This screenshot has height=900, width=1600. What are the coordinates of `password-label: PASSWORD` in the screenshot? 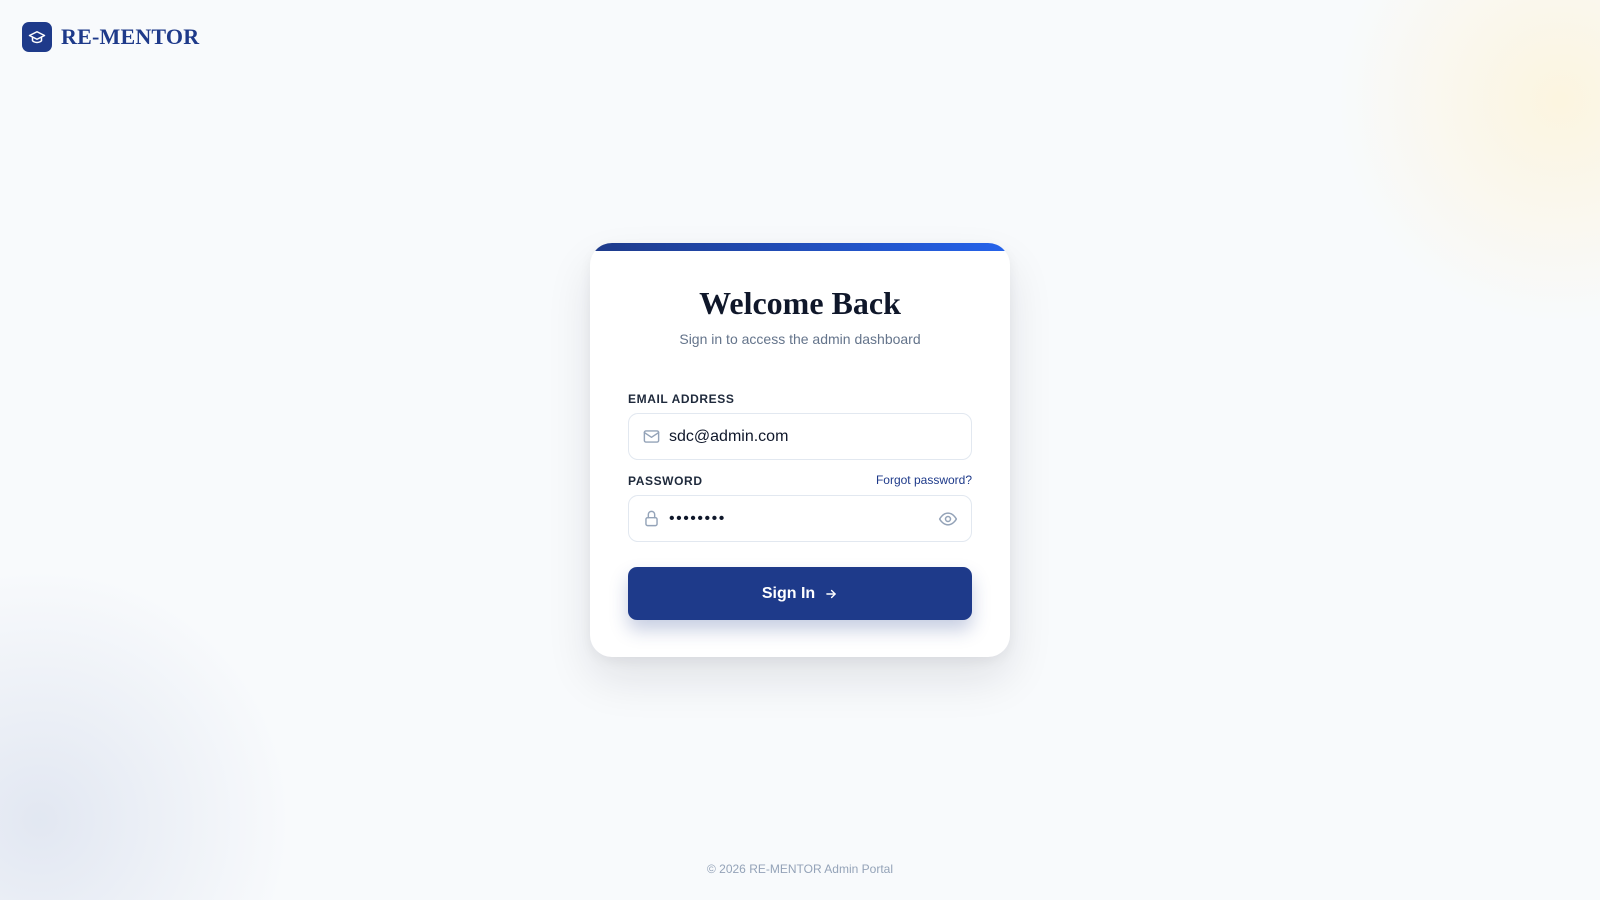 It's located at (665, 481).